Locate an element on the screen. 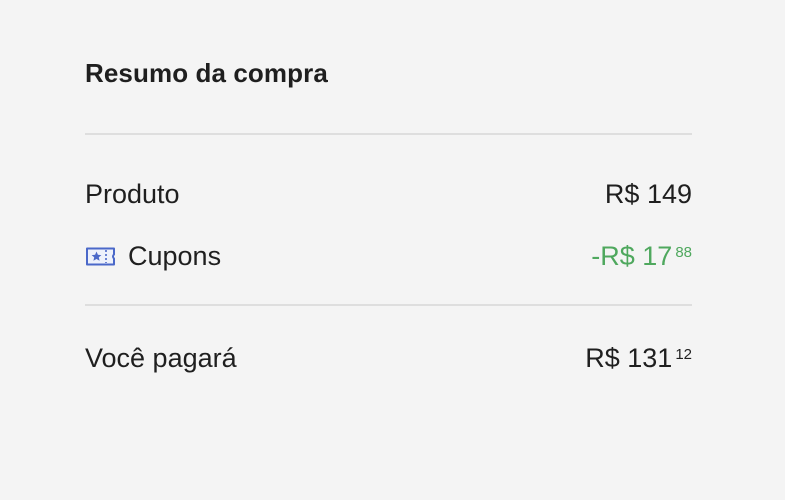 Image resolution: width=785 pixels, height=500 pixels. coupons-discount-main: -R$ 17 is located at coordinates (632, 255).